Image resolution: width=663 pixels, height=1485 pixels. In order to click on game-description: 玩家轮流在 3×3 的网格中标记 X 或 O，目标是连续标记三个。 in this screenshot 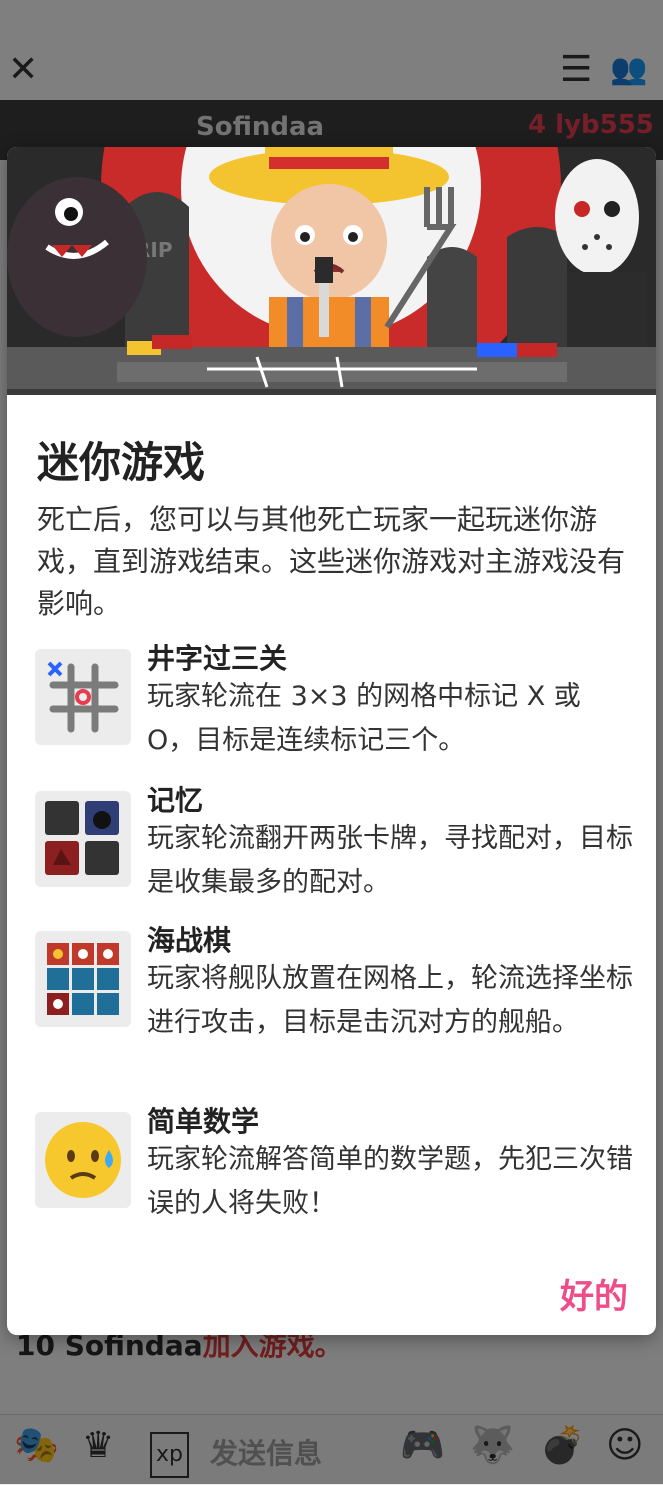, I will do `click(364, 718)`.